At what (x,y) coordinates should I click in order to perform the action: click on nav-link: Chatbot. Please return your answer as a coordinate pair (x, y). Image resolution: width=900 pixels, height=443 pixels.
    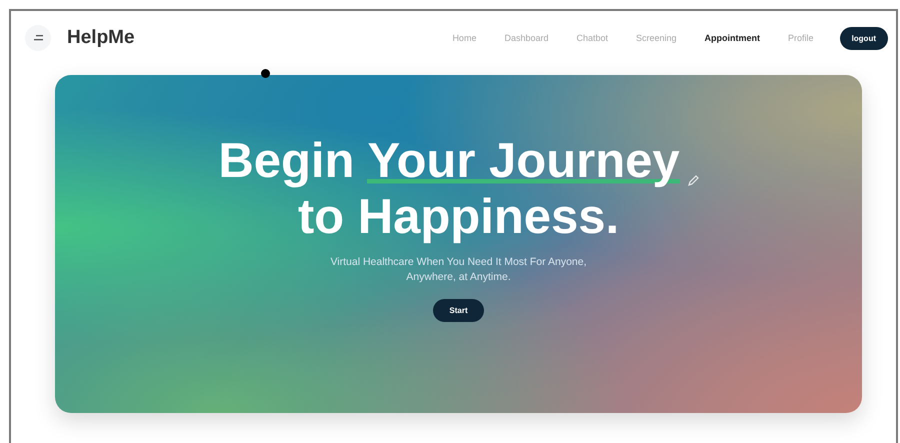
    Looking at the image, I should click on (592, 38).